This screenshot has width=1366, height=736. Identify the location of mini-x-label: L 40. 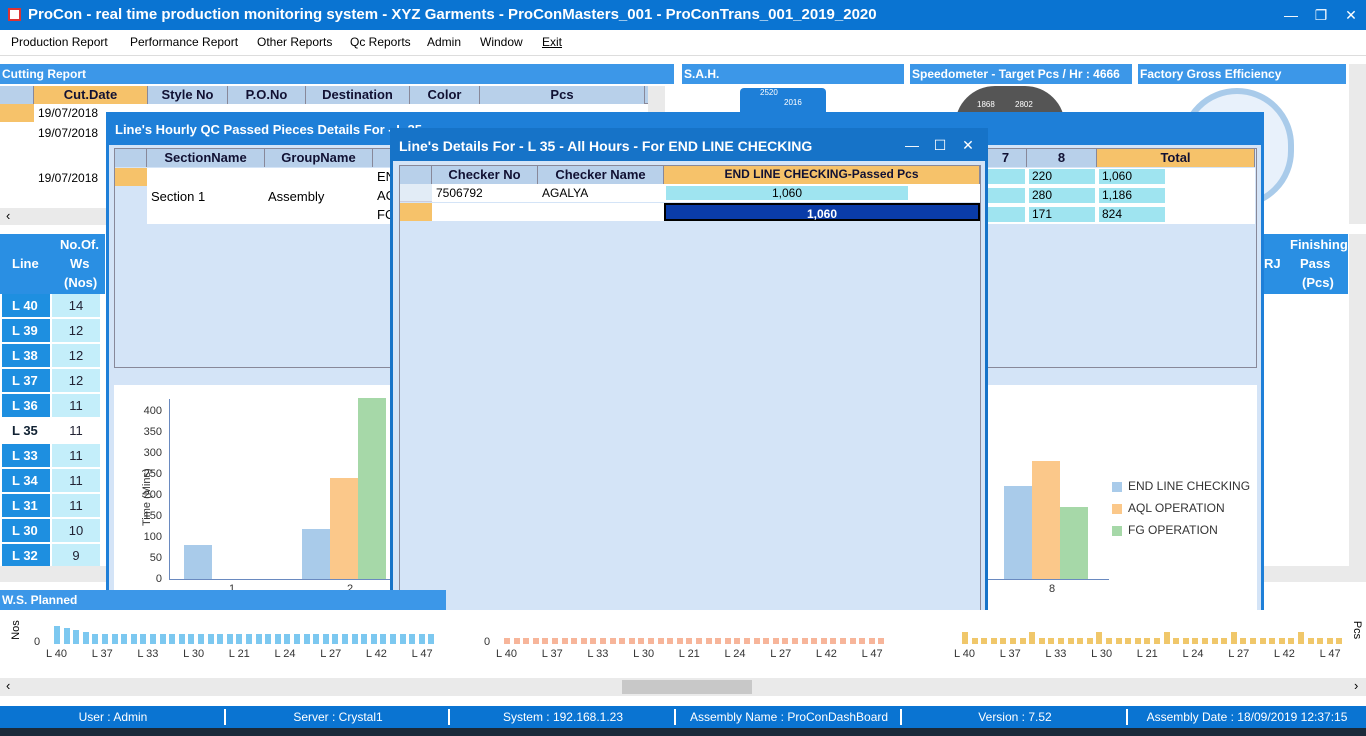
(57, 654).